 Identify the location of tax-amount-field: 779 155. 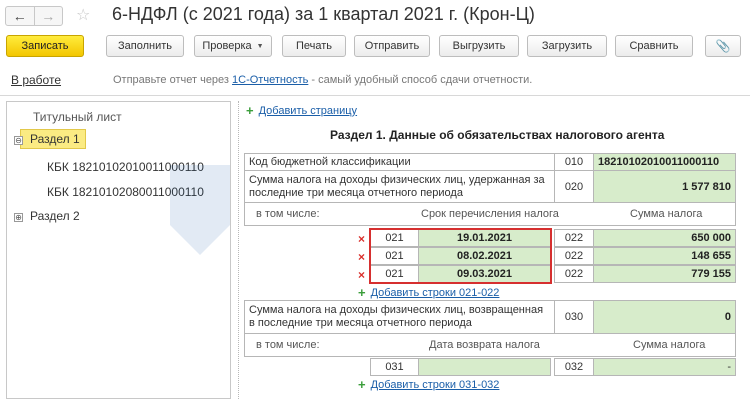
(664, 274).